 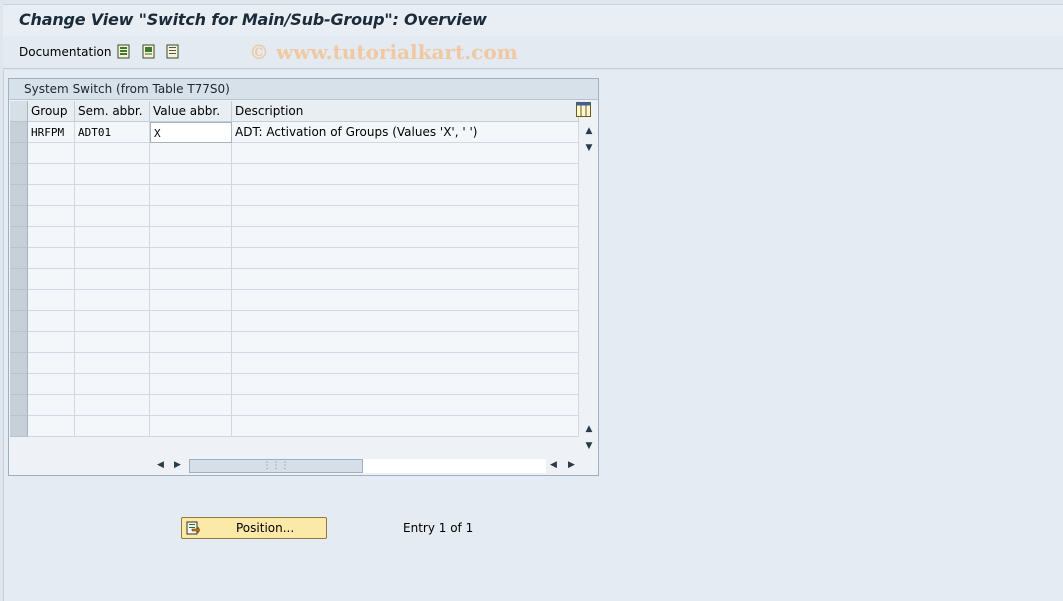 I want to click on select-all-rows-button, so click(x=19, y=111).